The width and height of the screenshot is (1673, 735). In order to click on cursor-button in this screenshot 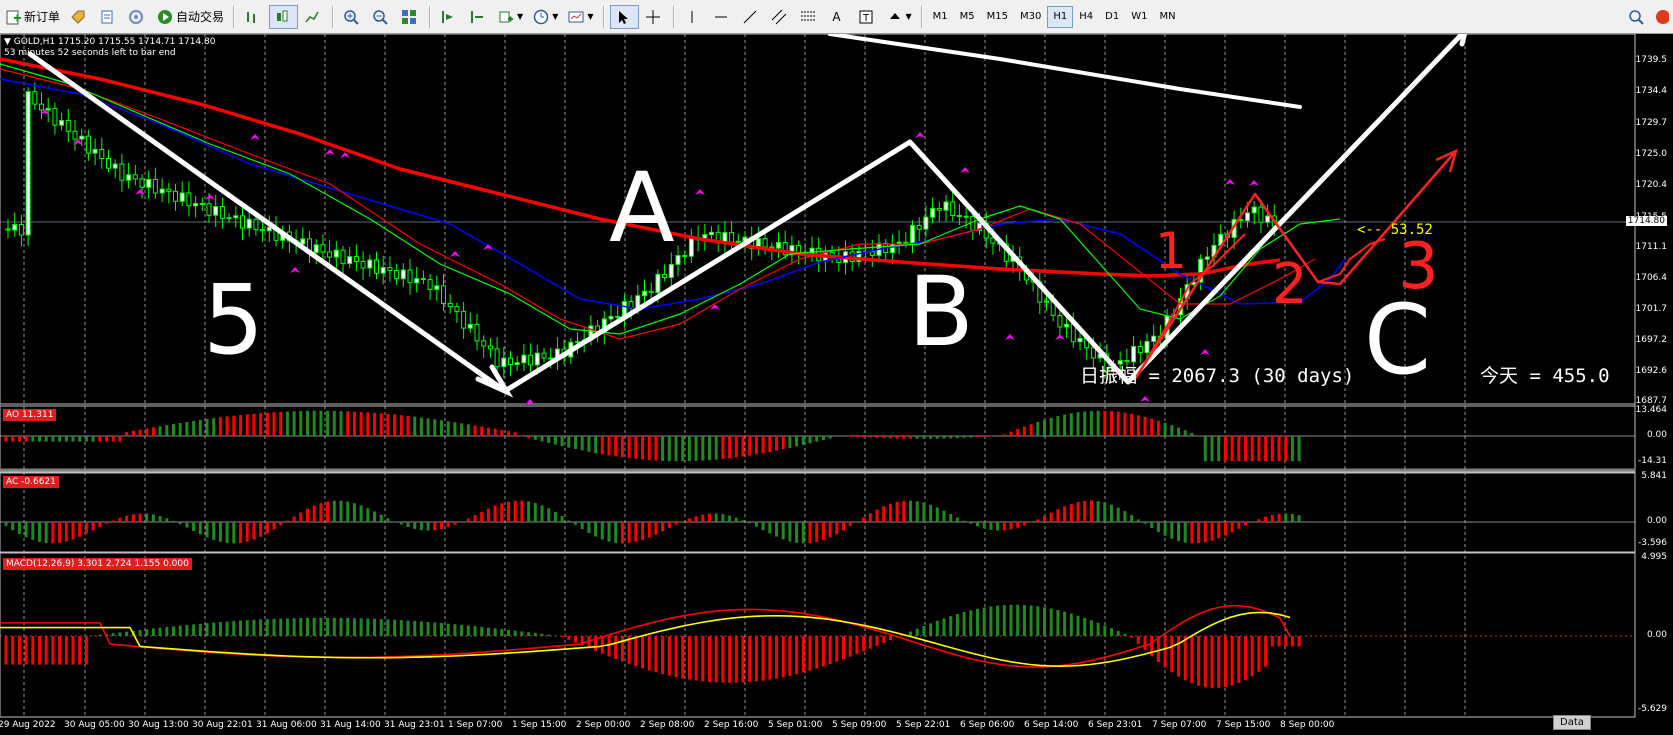, I will do `click(624, 16)`.